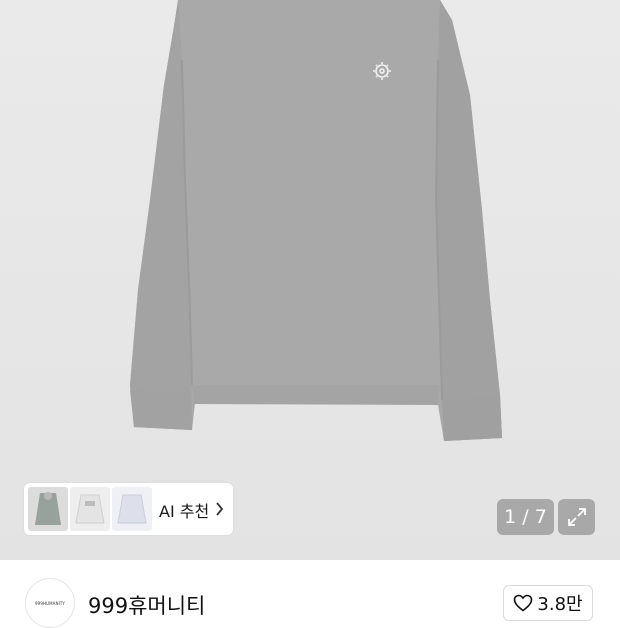 This screenshot has height=628, width=620. What do you see at coordinates (560, 604) in the screenshot?
I see `like-count: 3.8만` at bounding box center [560, 604].